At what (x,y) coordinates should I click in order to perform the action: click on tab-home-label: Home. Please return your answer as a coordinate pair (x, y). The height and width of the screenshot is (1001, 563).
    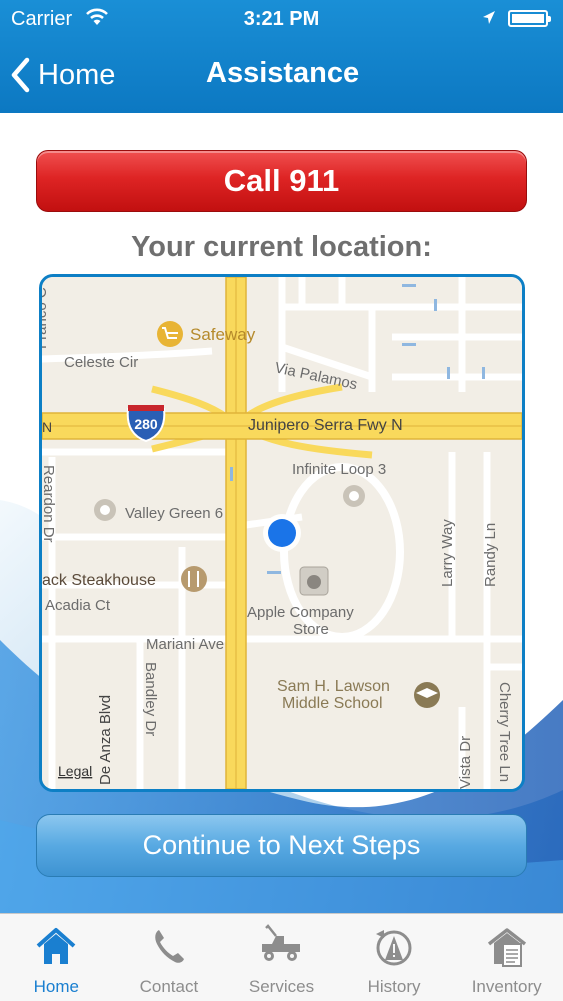
    Looking at the image, I should click on (56, 986).